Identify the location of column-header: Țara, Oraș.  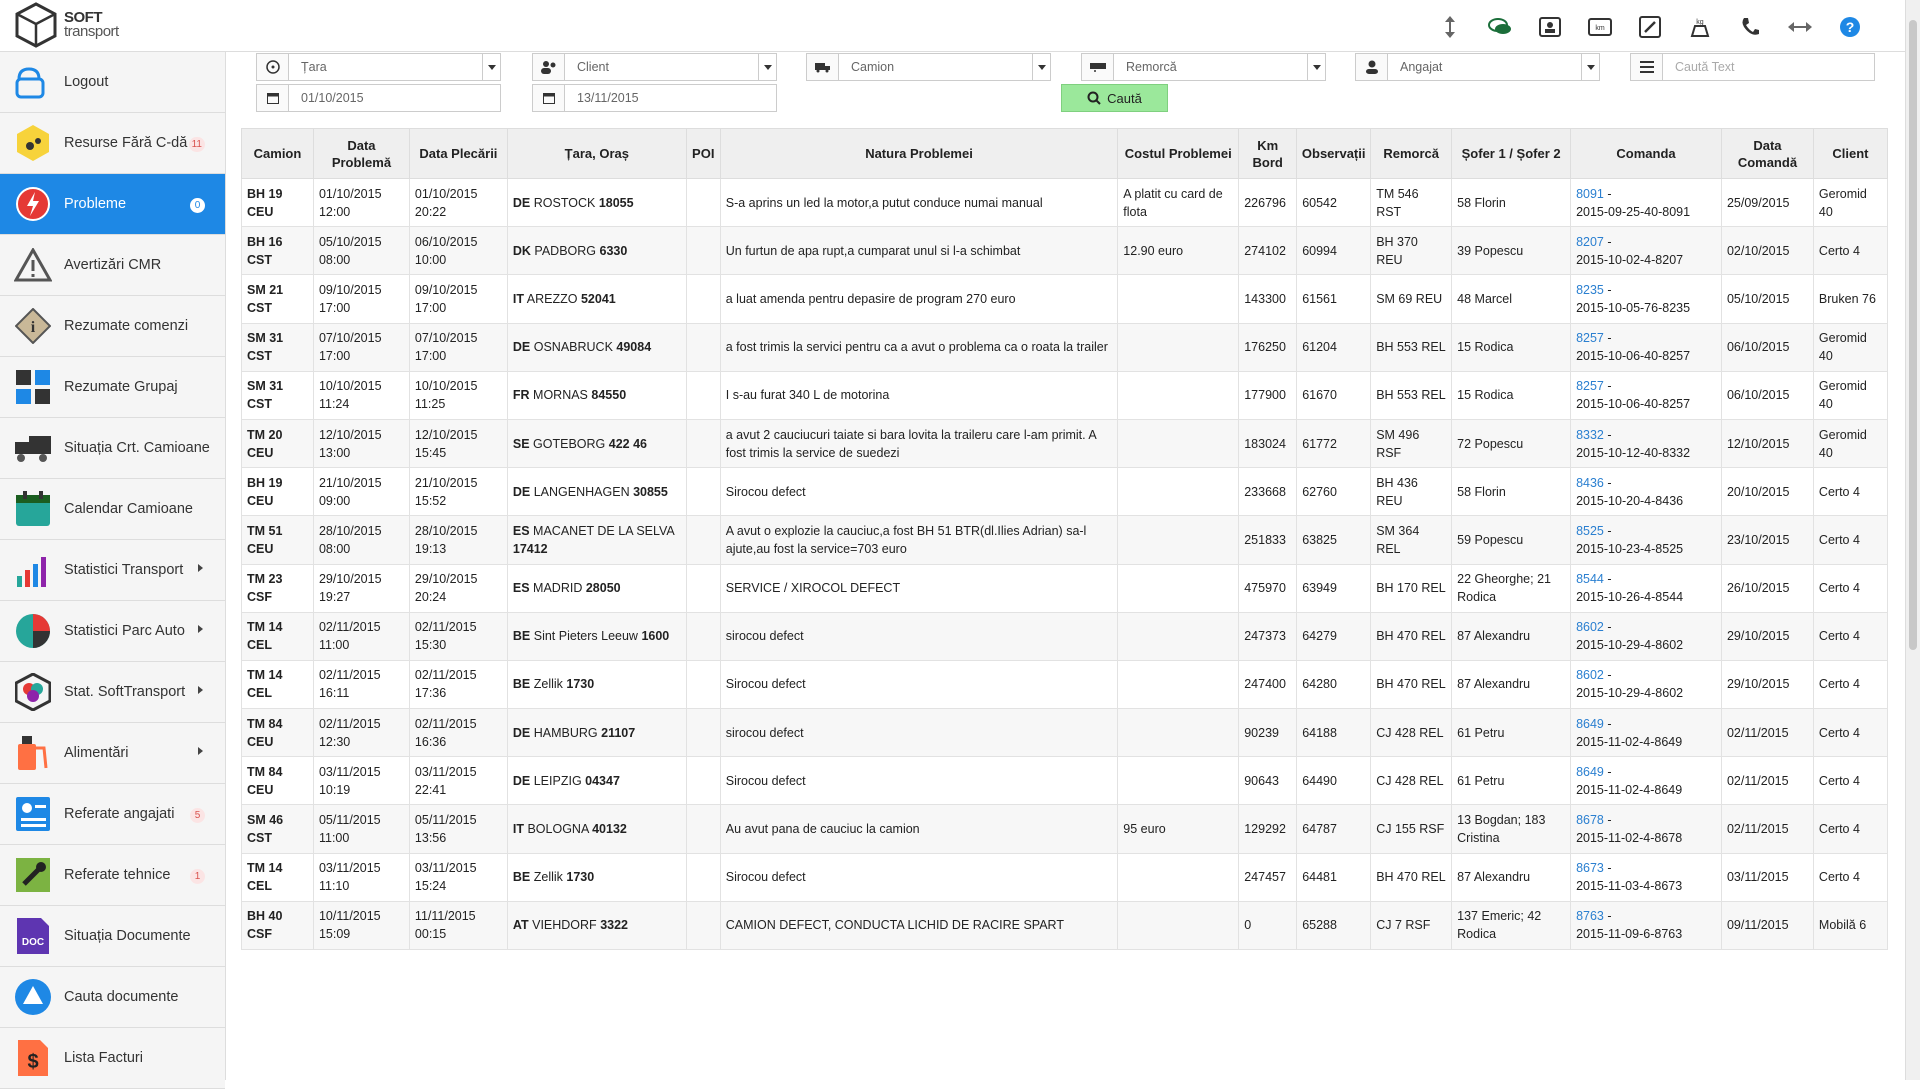
(596, 153).